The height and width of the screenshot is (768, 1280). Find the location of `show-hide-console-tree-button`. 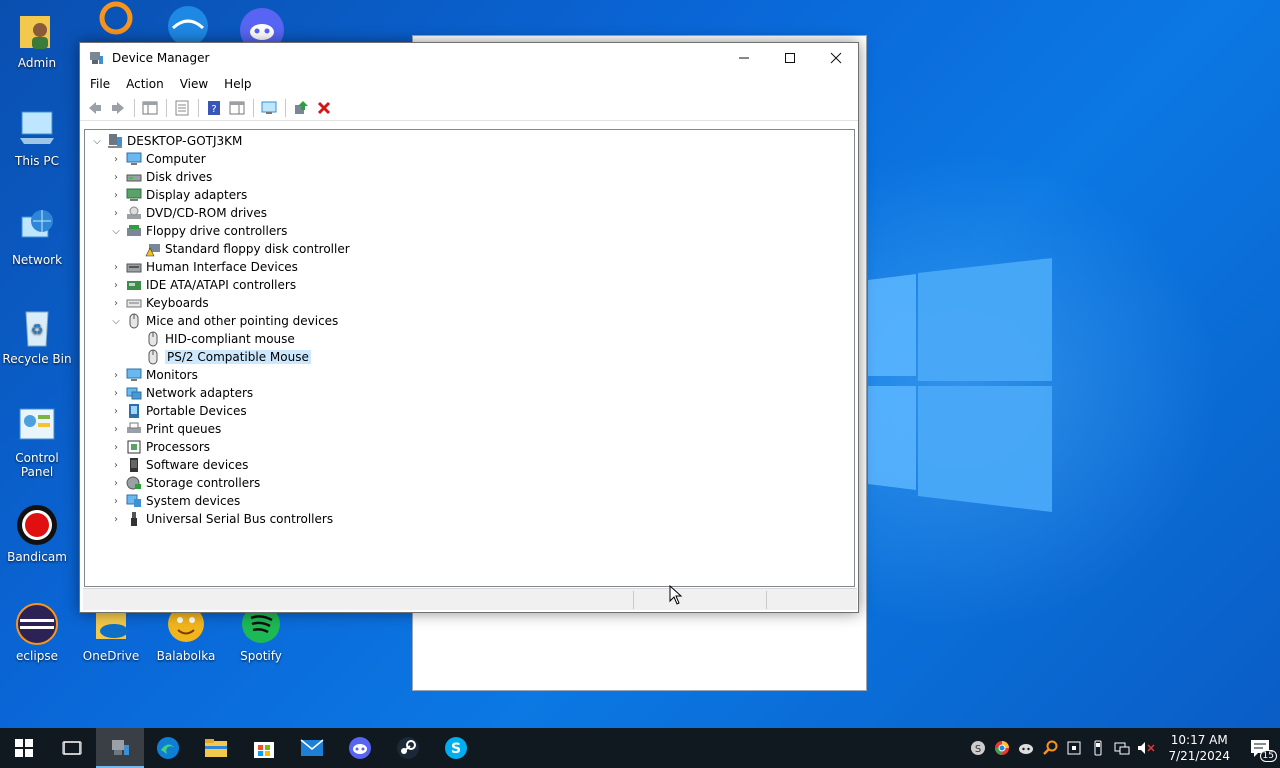

show-hide-console-tree-button is located at coordinates (150, 108).